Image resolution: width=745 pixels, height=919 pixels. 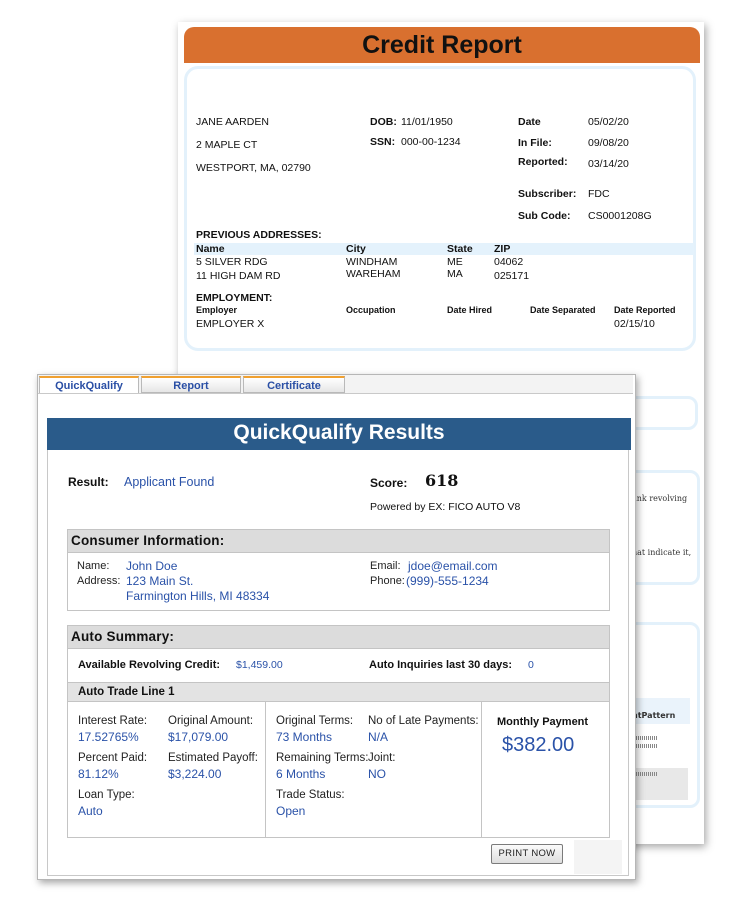 What do you see at coordinates (291, 811) in the screenshot?
I see `trade-status-value: Open` at bounding box center [291, 811].